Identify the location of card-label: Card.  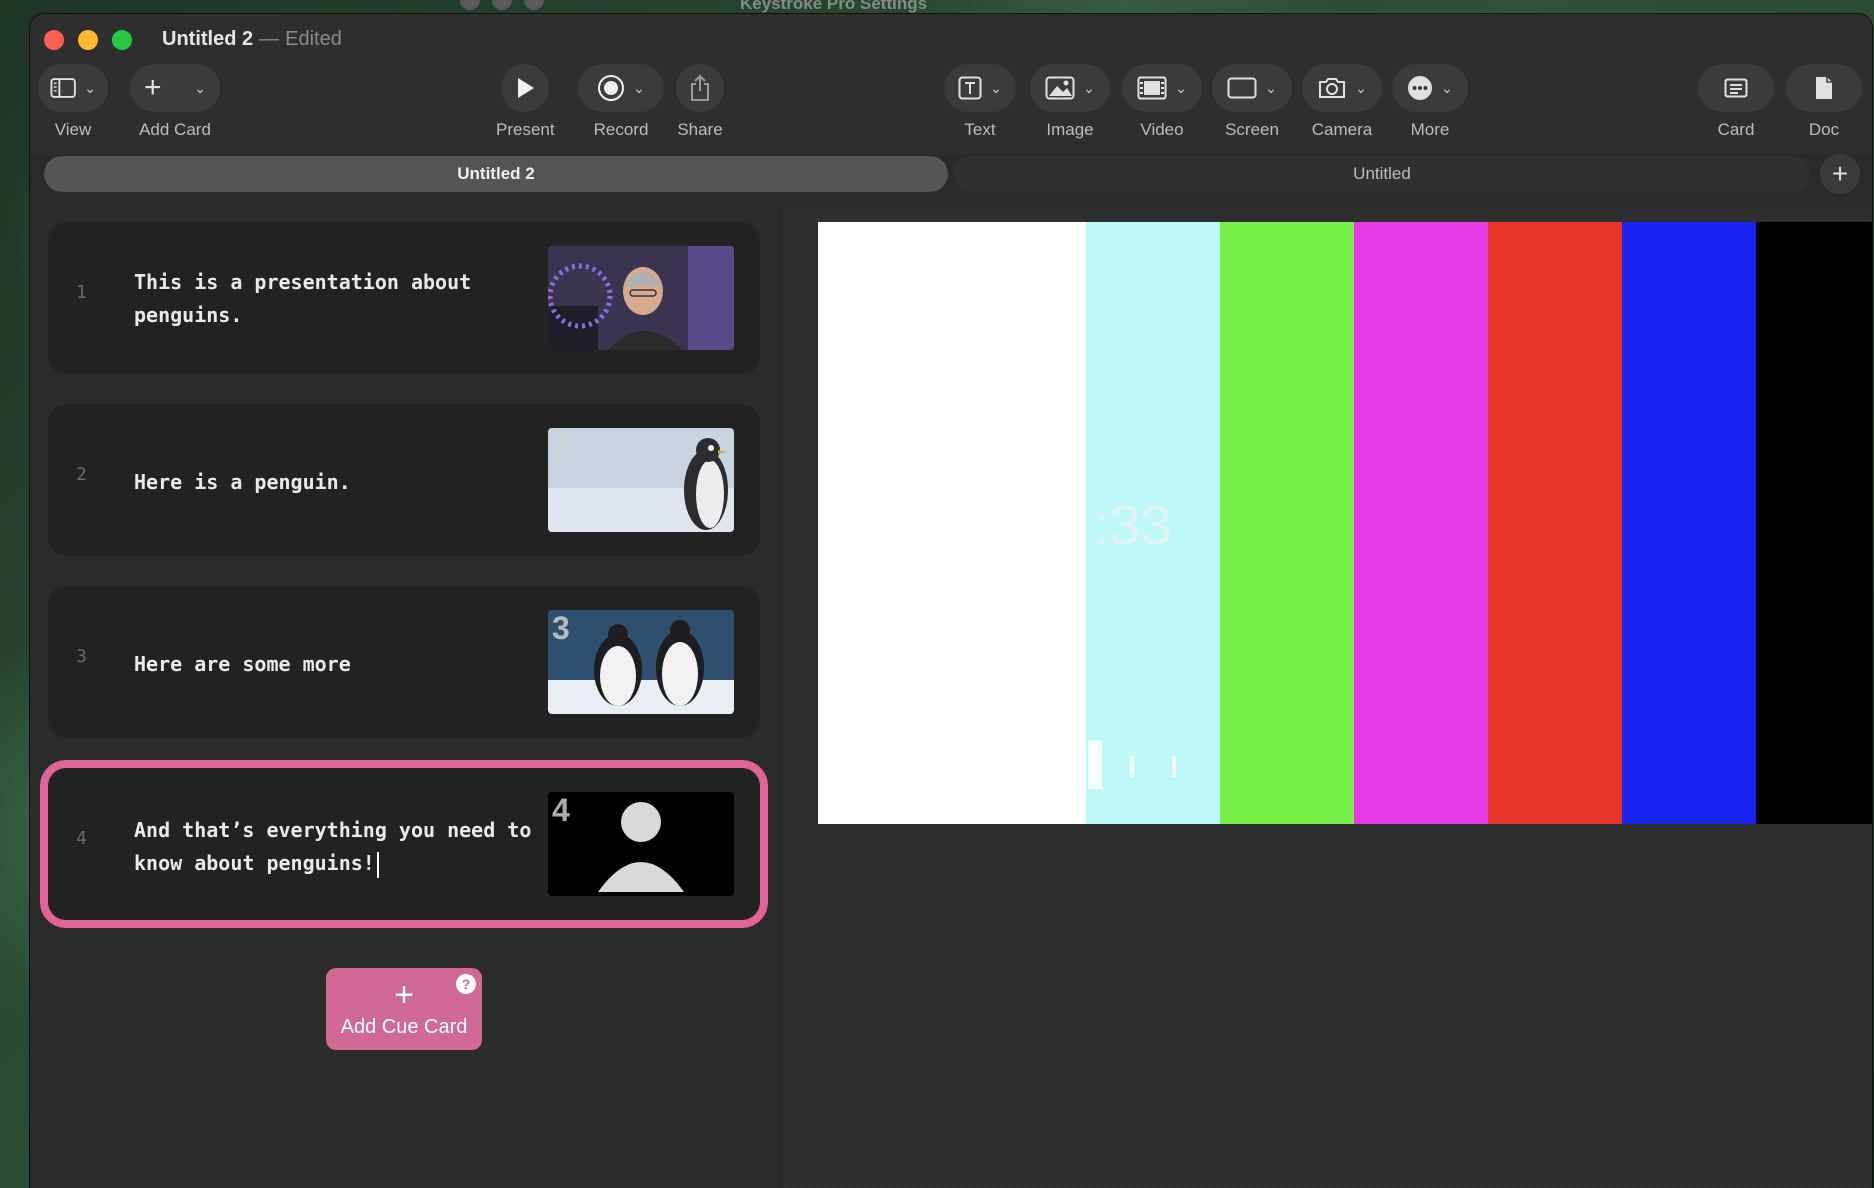
(1736, 129).